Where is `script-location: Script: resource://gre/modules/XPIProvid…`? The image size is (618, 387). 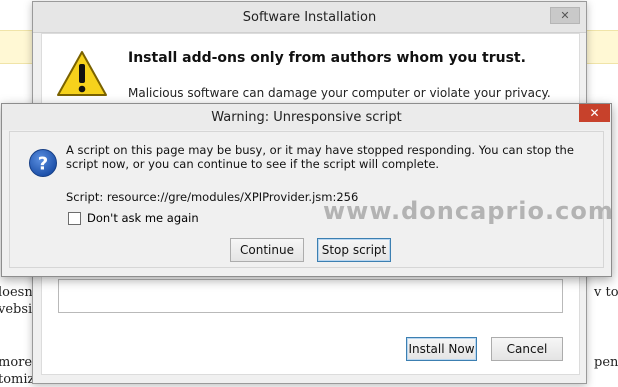 script-location: Script: resource://gre/modules/XPIProvid… is located at coordinates (212, 197).